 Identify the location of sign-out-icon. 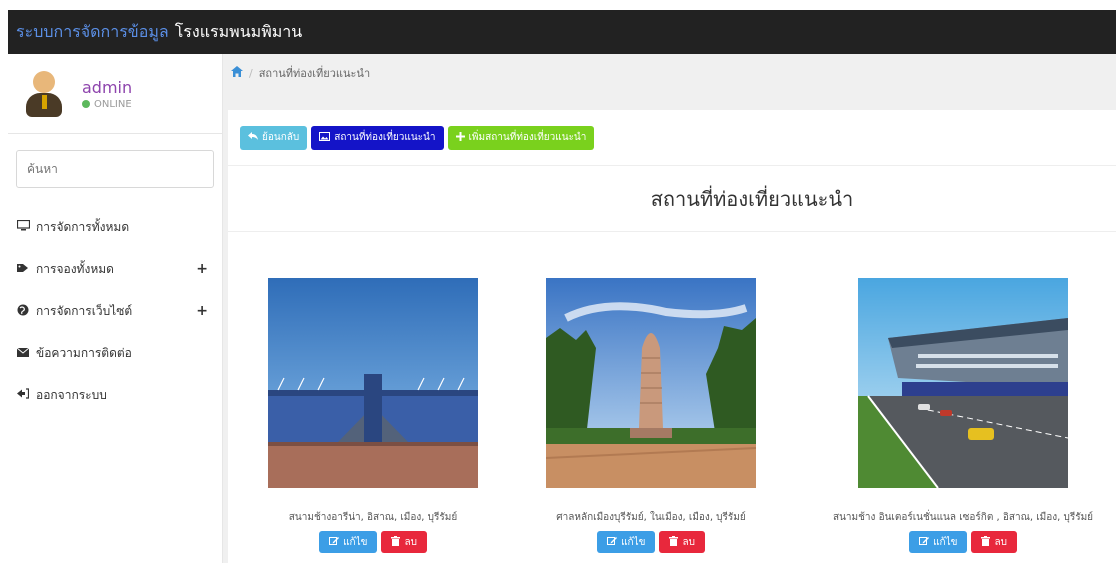
(23, 395).